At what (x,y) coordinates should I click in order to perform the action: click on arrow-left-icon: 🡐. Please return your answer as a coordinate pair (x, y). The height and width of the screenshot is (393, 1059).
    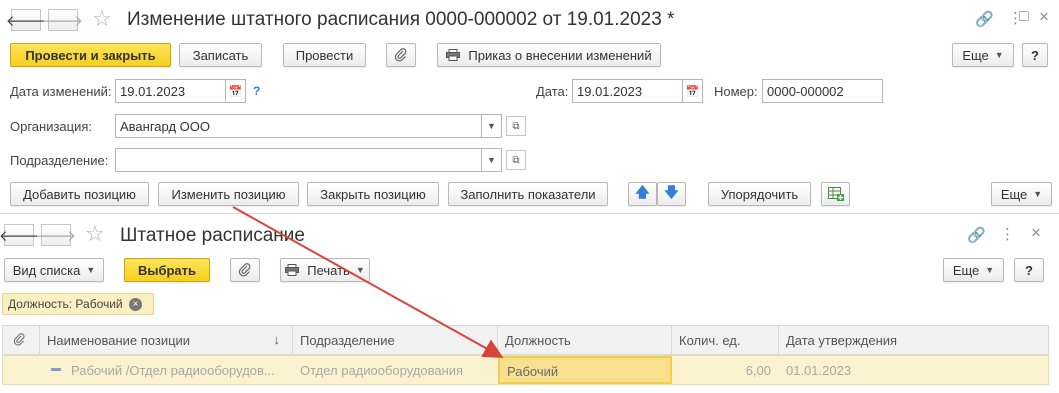
    Looking at the image, I should click on (26, 21).